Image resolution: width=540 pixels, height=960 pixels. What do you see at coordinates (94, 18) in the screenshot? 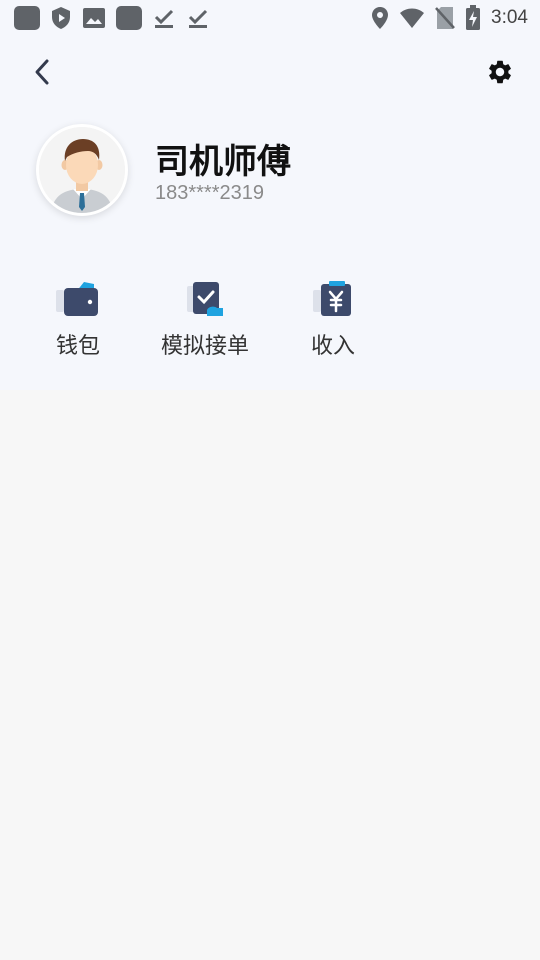
I see `image-icon` at bounding box center [94, 18].